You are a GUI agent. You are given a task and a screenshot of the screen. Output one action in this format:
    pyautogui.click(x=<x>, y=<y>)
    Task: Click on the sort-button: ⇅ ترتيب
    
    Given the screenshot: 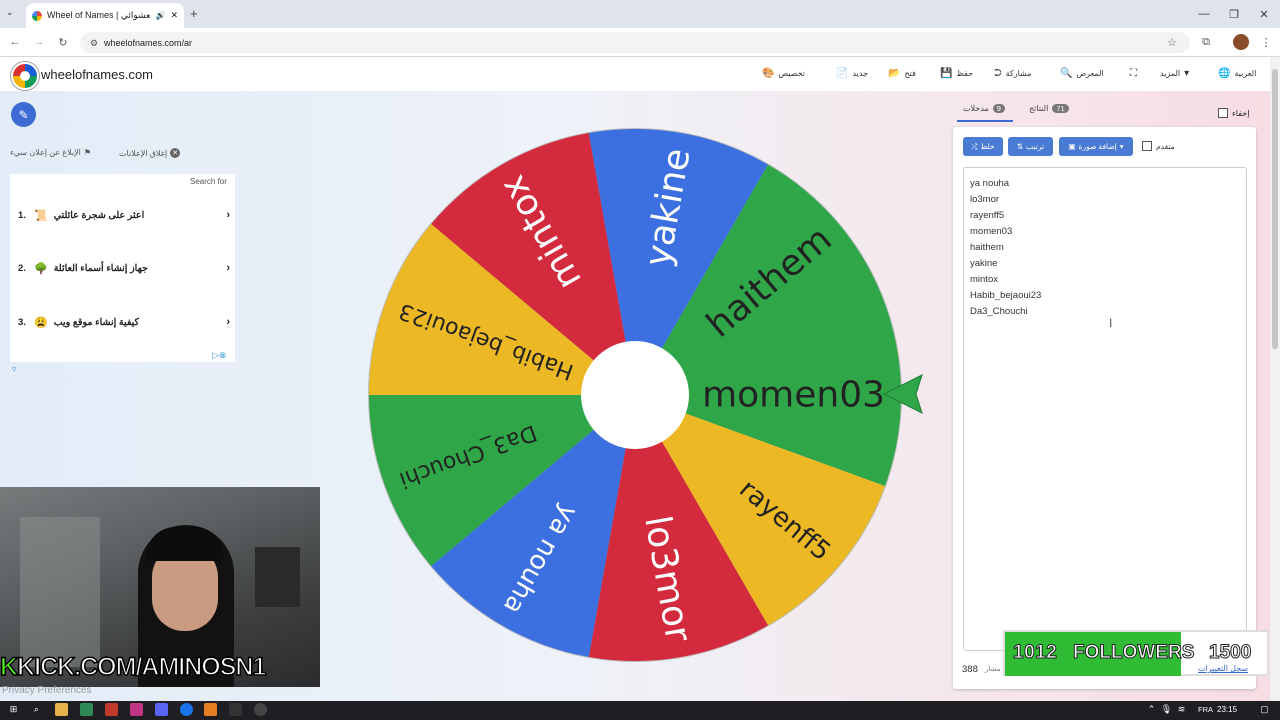 What is the action you would take?
    pyautogui.click(x=1030, y=146)
    